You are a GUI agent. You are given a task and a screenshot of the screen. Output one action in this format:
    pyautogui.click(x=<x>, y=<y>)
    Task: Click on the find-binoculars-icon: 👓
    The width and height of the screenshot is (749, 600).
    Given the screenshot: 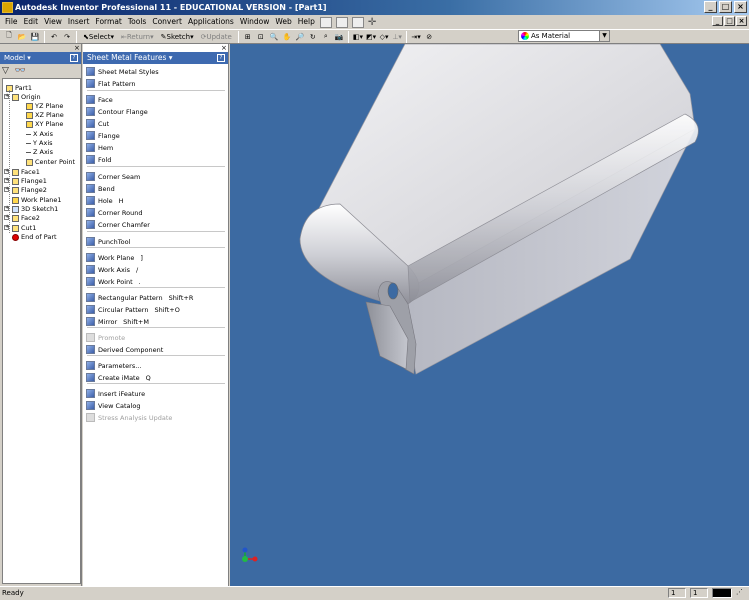 What is the action you would take?
    pyautogui.click(x=20, y=71)
    